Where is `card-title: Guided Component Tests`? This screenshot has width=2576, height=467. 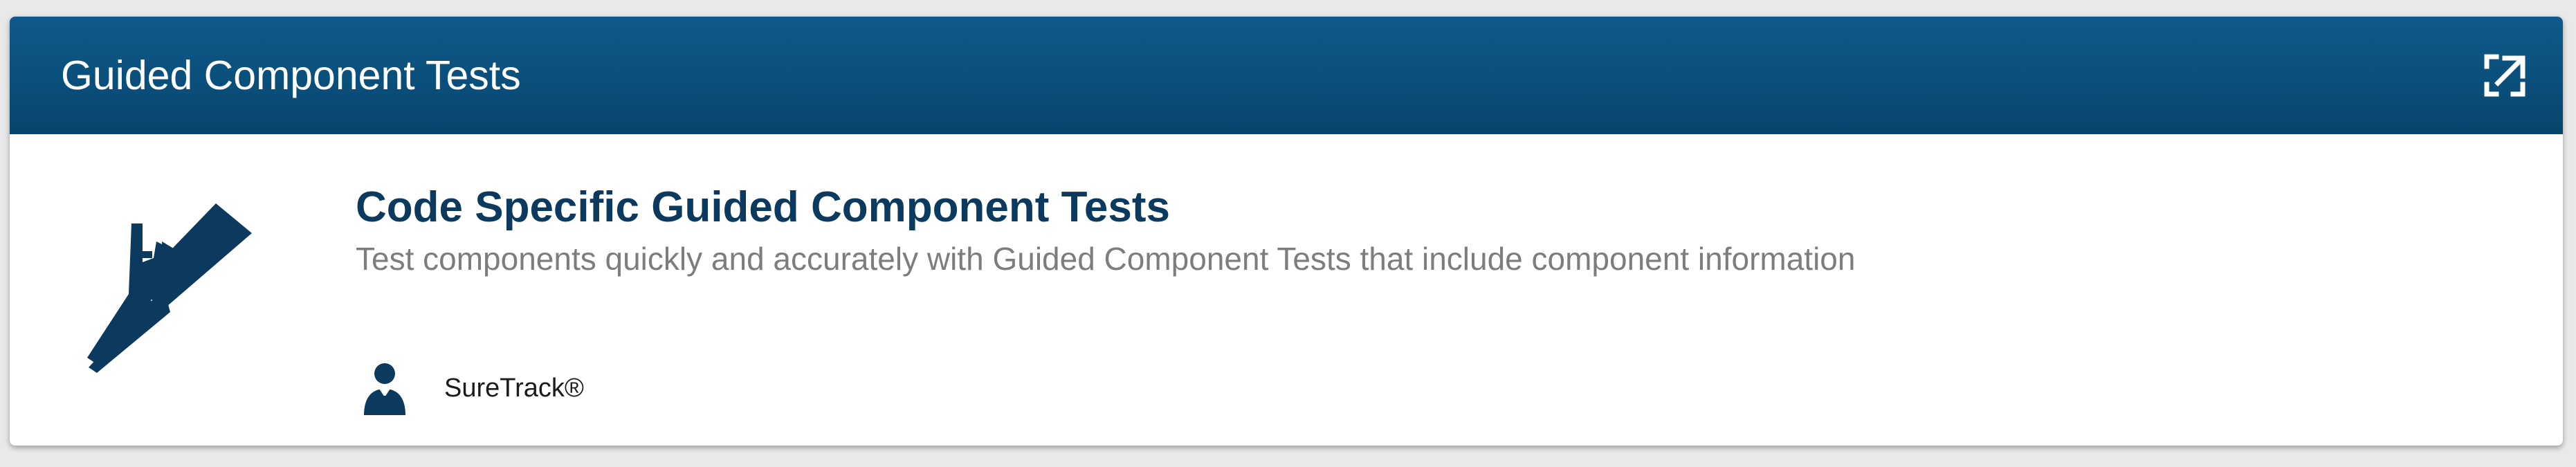 card-title: Guided Component Tests is located at coordinates (291, 75).